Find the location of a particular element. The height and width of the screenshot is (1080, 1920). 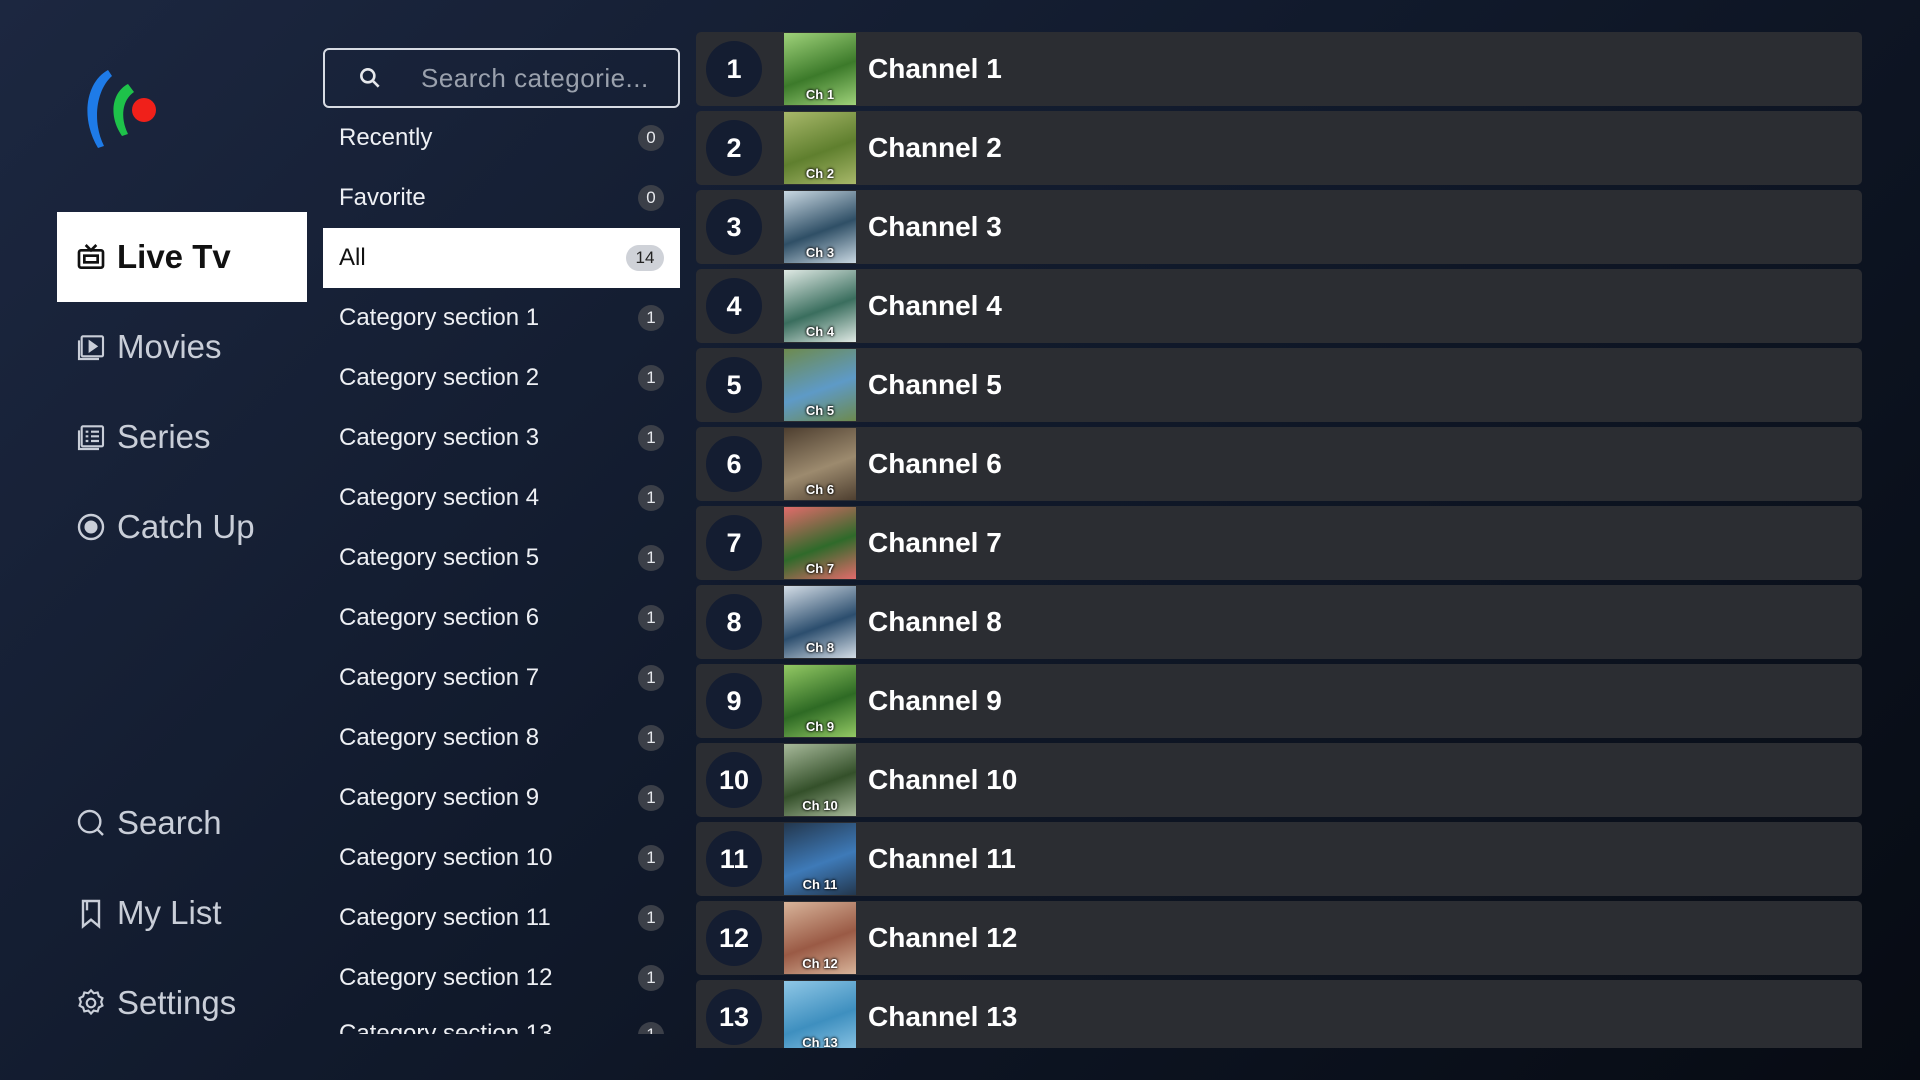

nav-label: Live Tv is located at coordinates (174, 256).